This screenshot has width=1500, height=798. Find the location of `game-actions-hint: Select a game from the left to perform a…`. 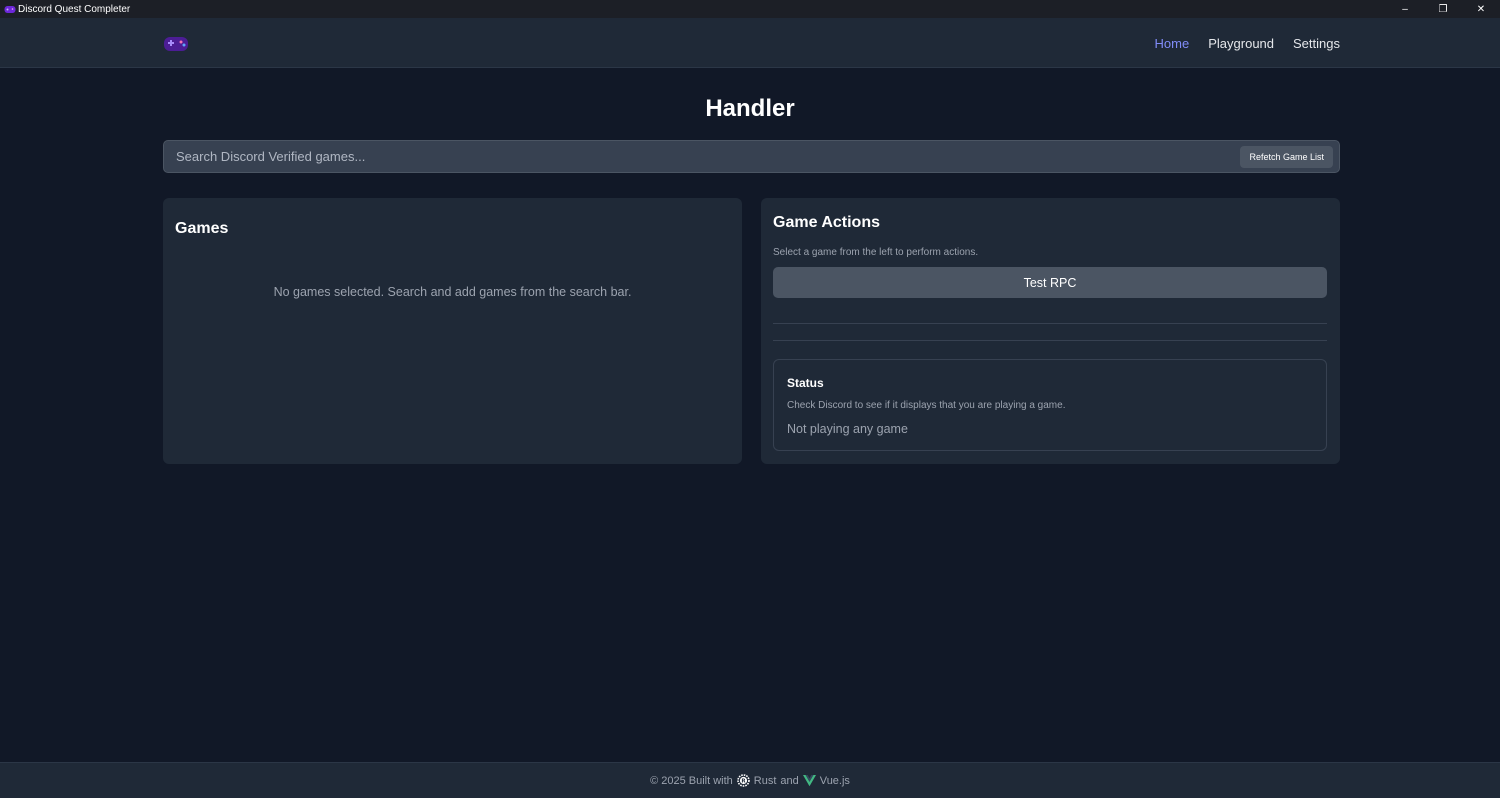

game-actions-hint: Select a game from the left to perform a… is located at coordinates (876, 252).